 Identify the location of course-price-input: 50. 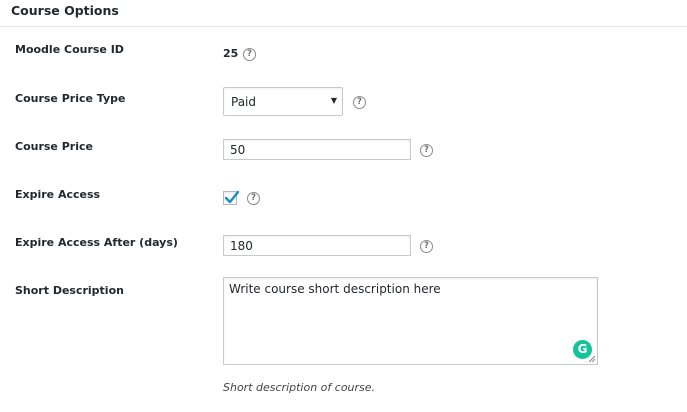
(317, 149).